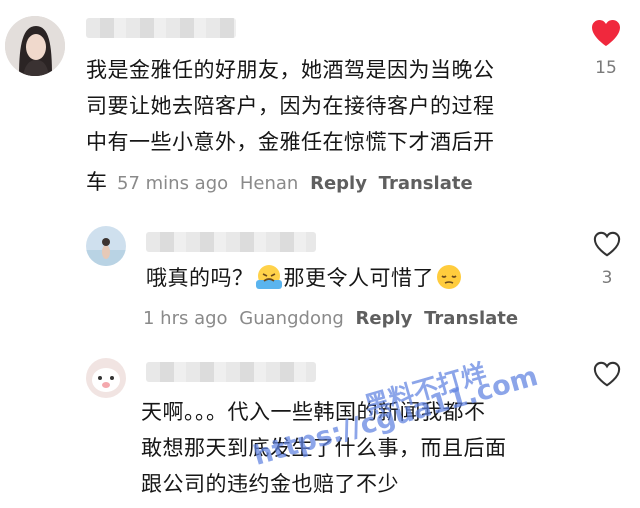 The width and height of the screenshot is (640, 508). I want to click on comment-text-line-2: 敢想那天到底发生了什么事，而且后面, so click(324, 448).